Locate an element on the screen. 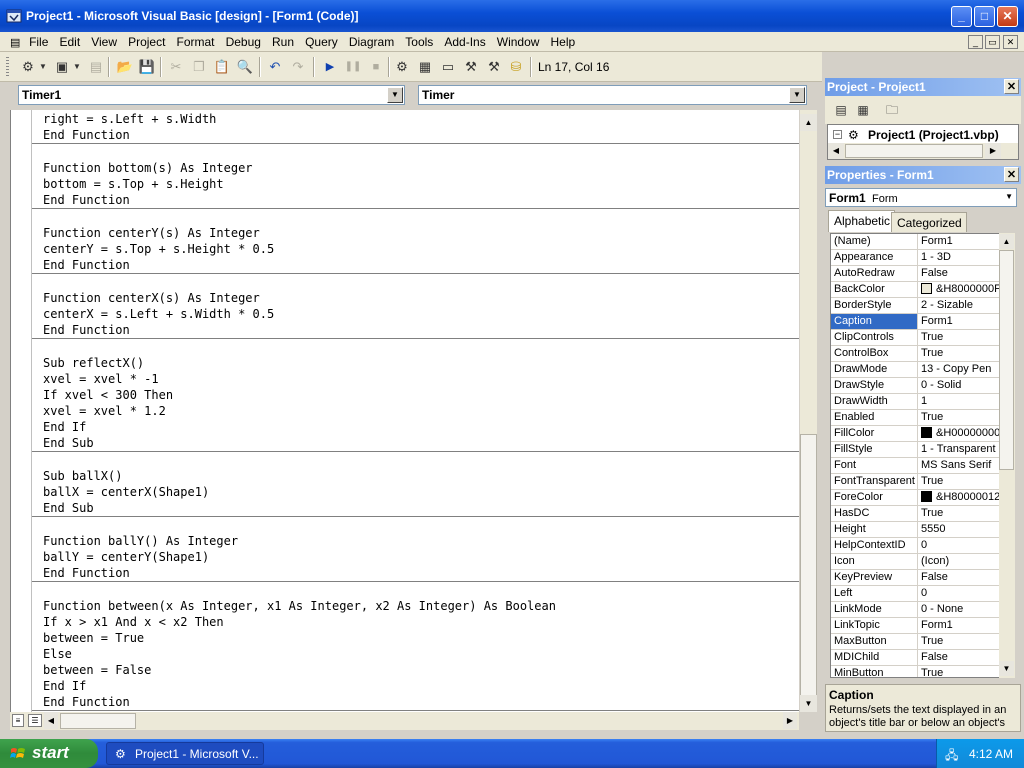 The height and width of the screenshot is (768, 1024). property-name: MDIChild is located at coordinates (874, 657).